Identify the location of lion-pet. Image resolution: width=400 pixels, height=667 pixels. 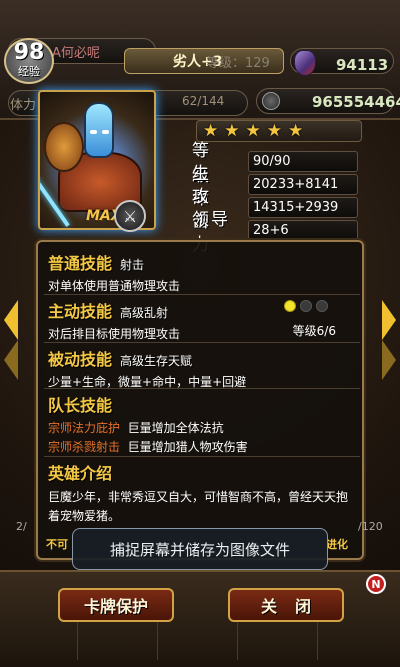
(64, 147).